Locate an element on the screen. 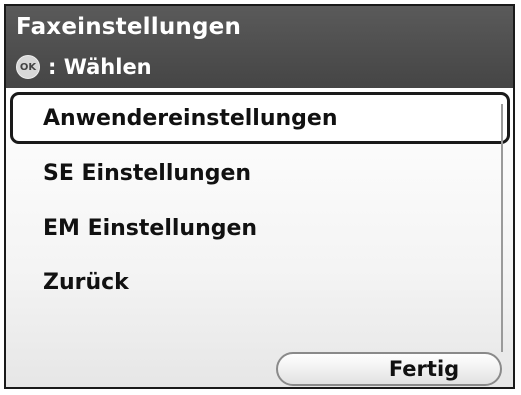 Image resolution: width=521 pixels, height=395 pixels. ok-button-icon: OK is located at coordinates (28, 67).